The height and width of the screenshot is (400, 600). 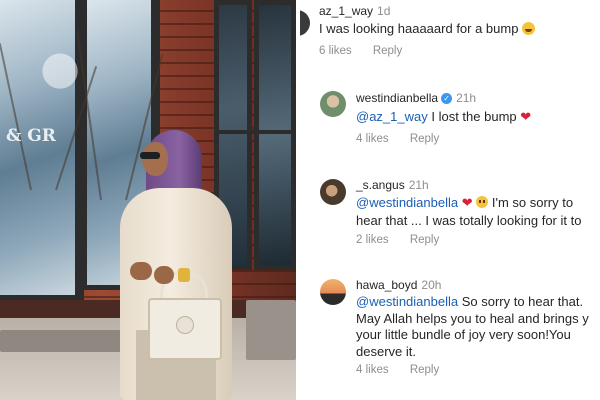 What do you see at coordinates (529, 28) in the screenshot?
I see `laughing-emoji-icon` at bounding box center [529, 28].